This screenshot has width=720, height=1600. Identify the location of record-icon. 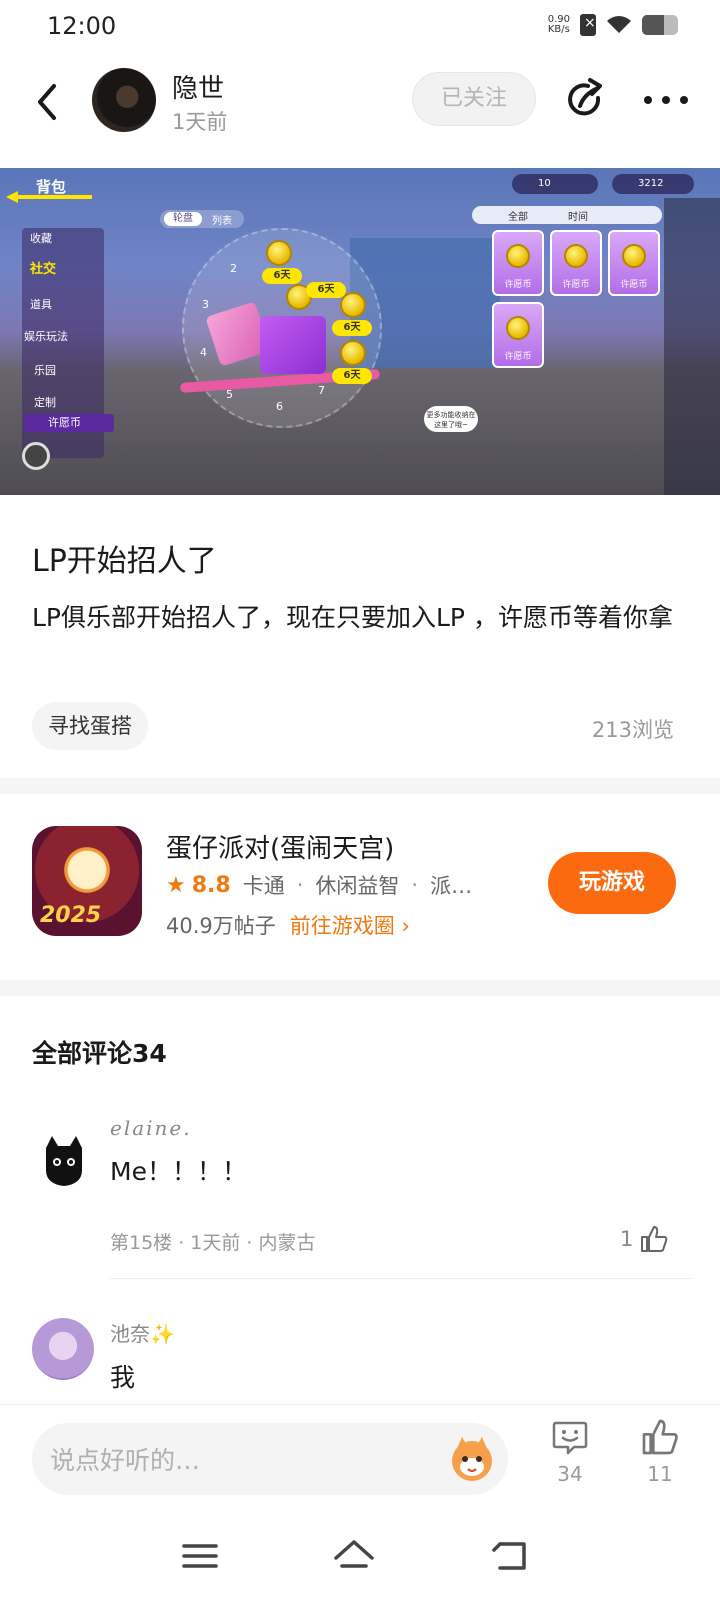
(36, 456).